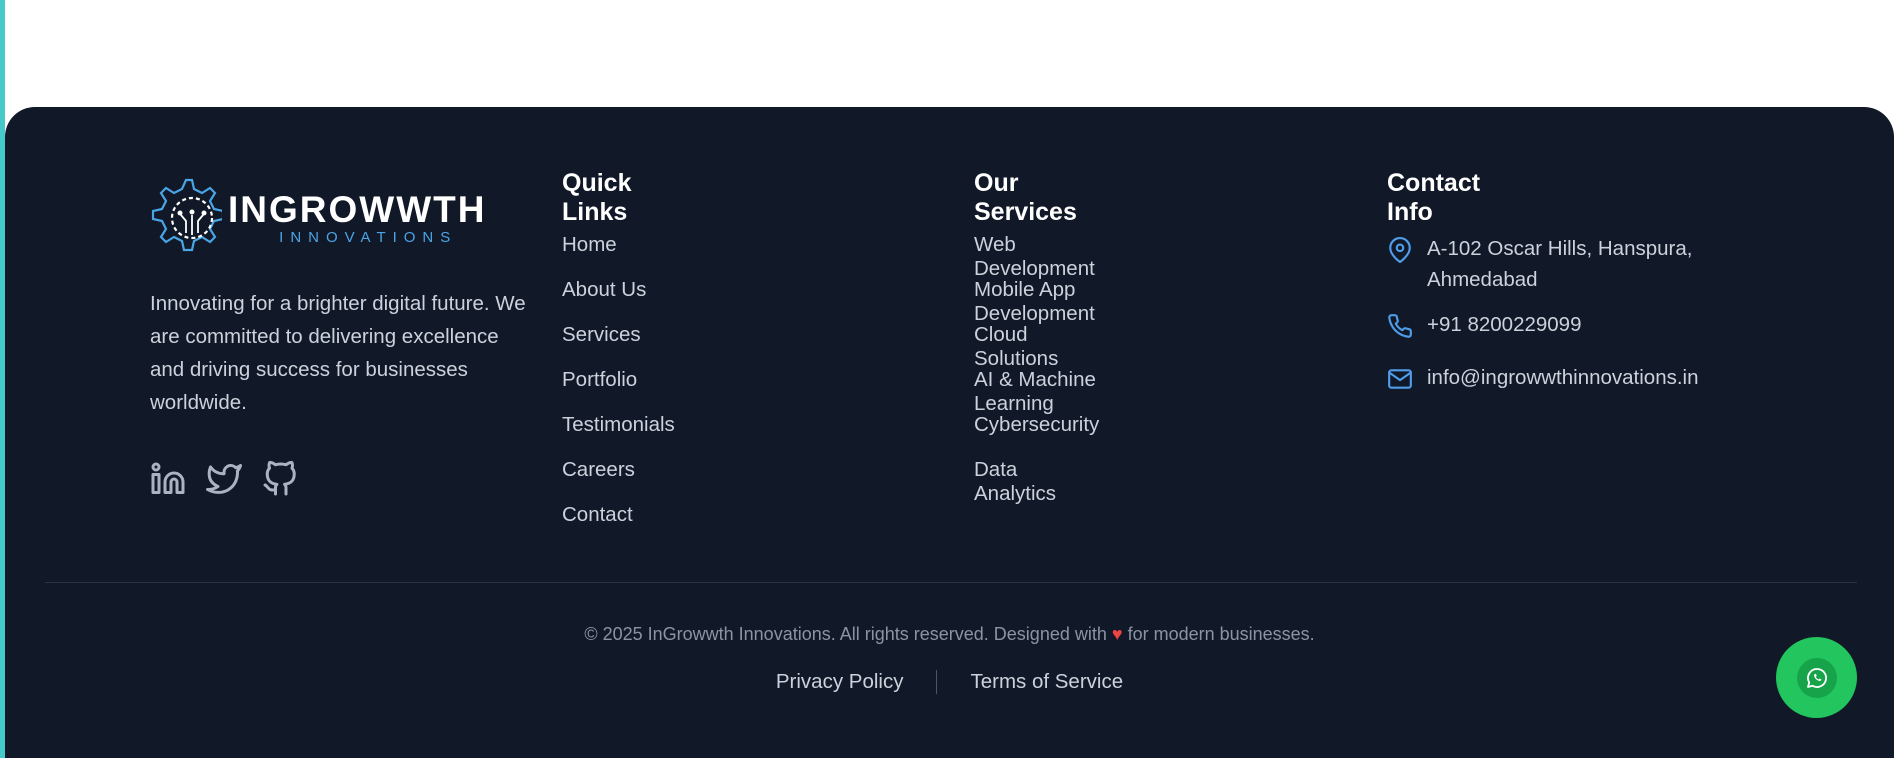 This screenshot has width=1894, height=758. What do you see at coordinates (1563, 377) in the screenshot?
I see `email-text: info@ingrowwthinnovations.in` at bounding box center [1563, 377].